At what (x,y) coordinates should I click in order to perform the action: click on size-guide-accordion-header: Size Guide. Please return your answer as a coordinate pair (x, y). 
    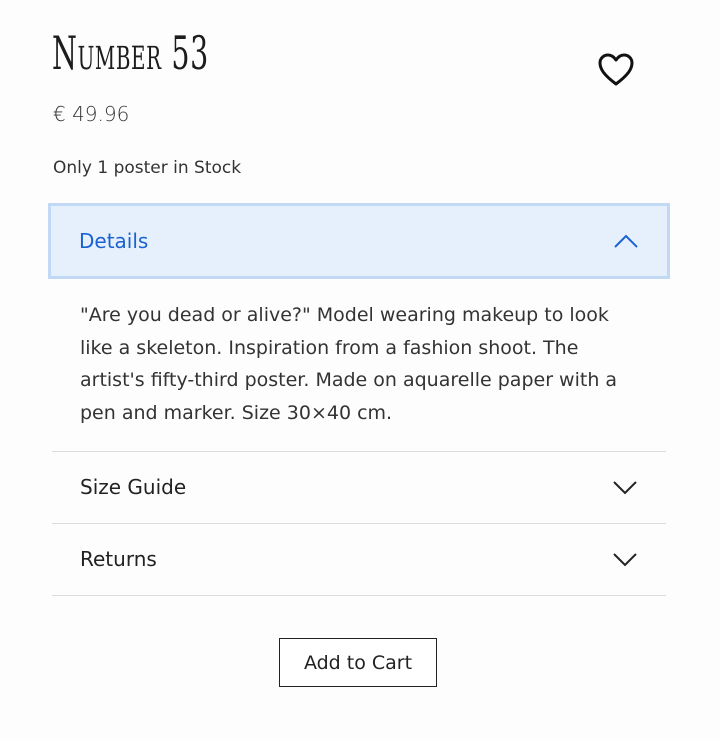
    Looking at the image, I should click on (359, 487).